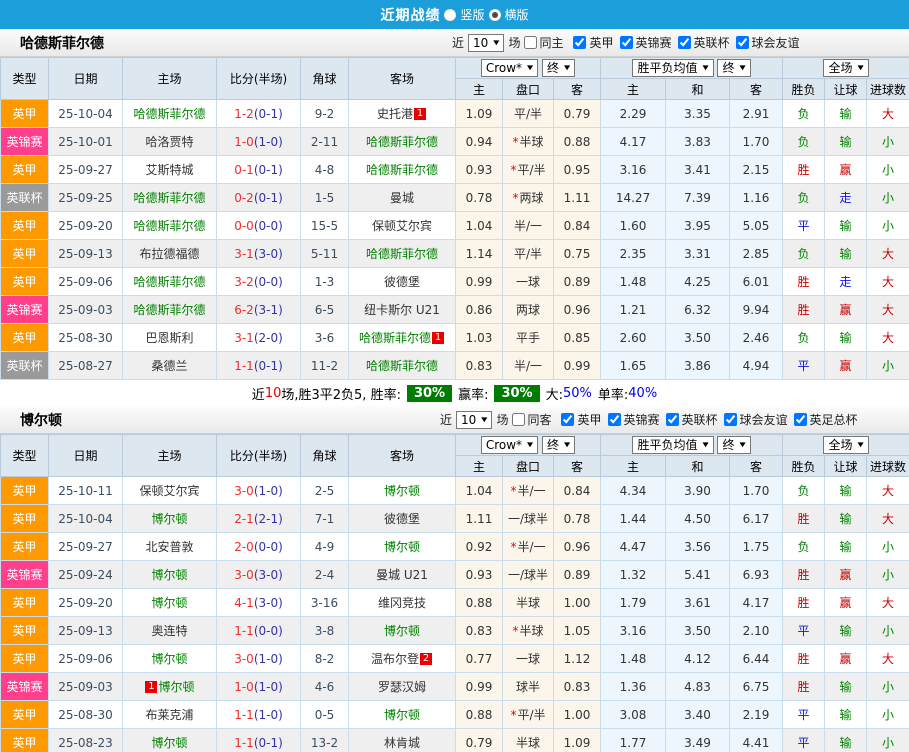  I want to click on league-label: 英锦赛, so click(641, 420).